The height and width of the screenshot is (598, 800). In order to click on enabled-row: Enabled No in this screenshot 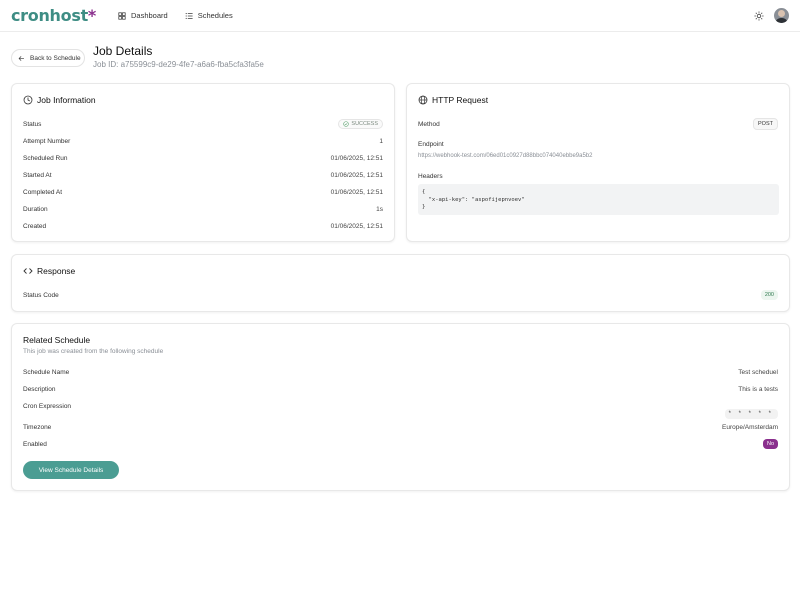, I will do `click(400, 444)`.